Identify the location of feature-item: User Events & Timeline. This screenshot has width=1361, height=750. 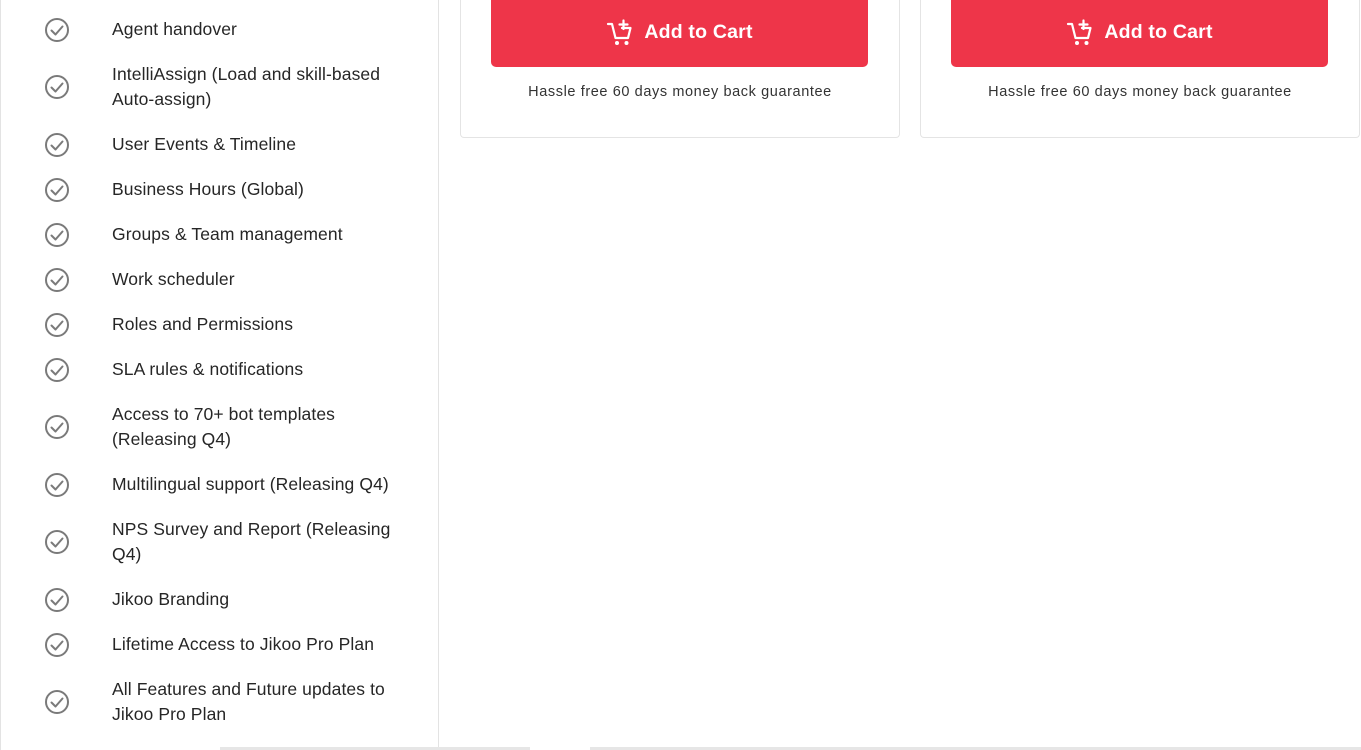
(220, 144).